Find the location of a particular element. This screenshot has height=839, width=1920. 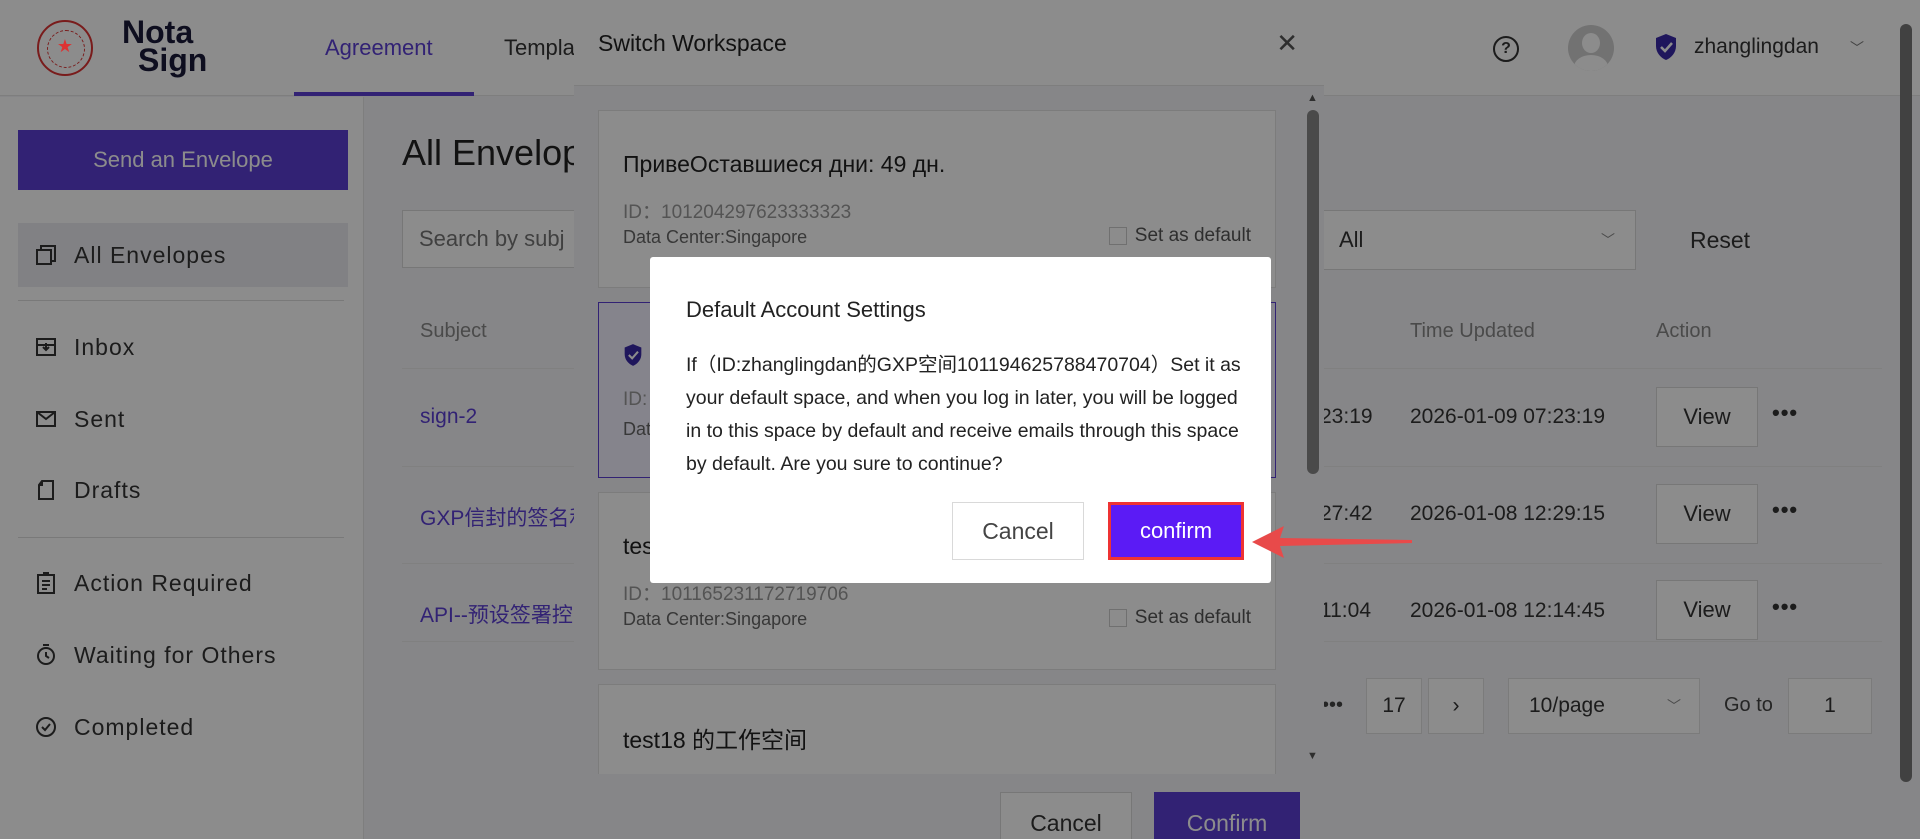

arrow-annotation-icon is located at coordinates (1332, 542).